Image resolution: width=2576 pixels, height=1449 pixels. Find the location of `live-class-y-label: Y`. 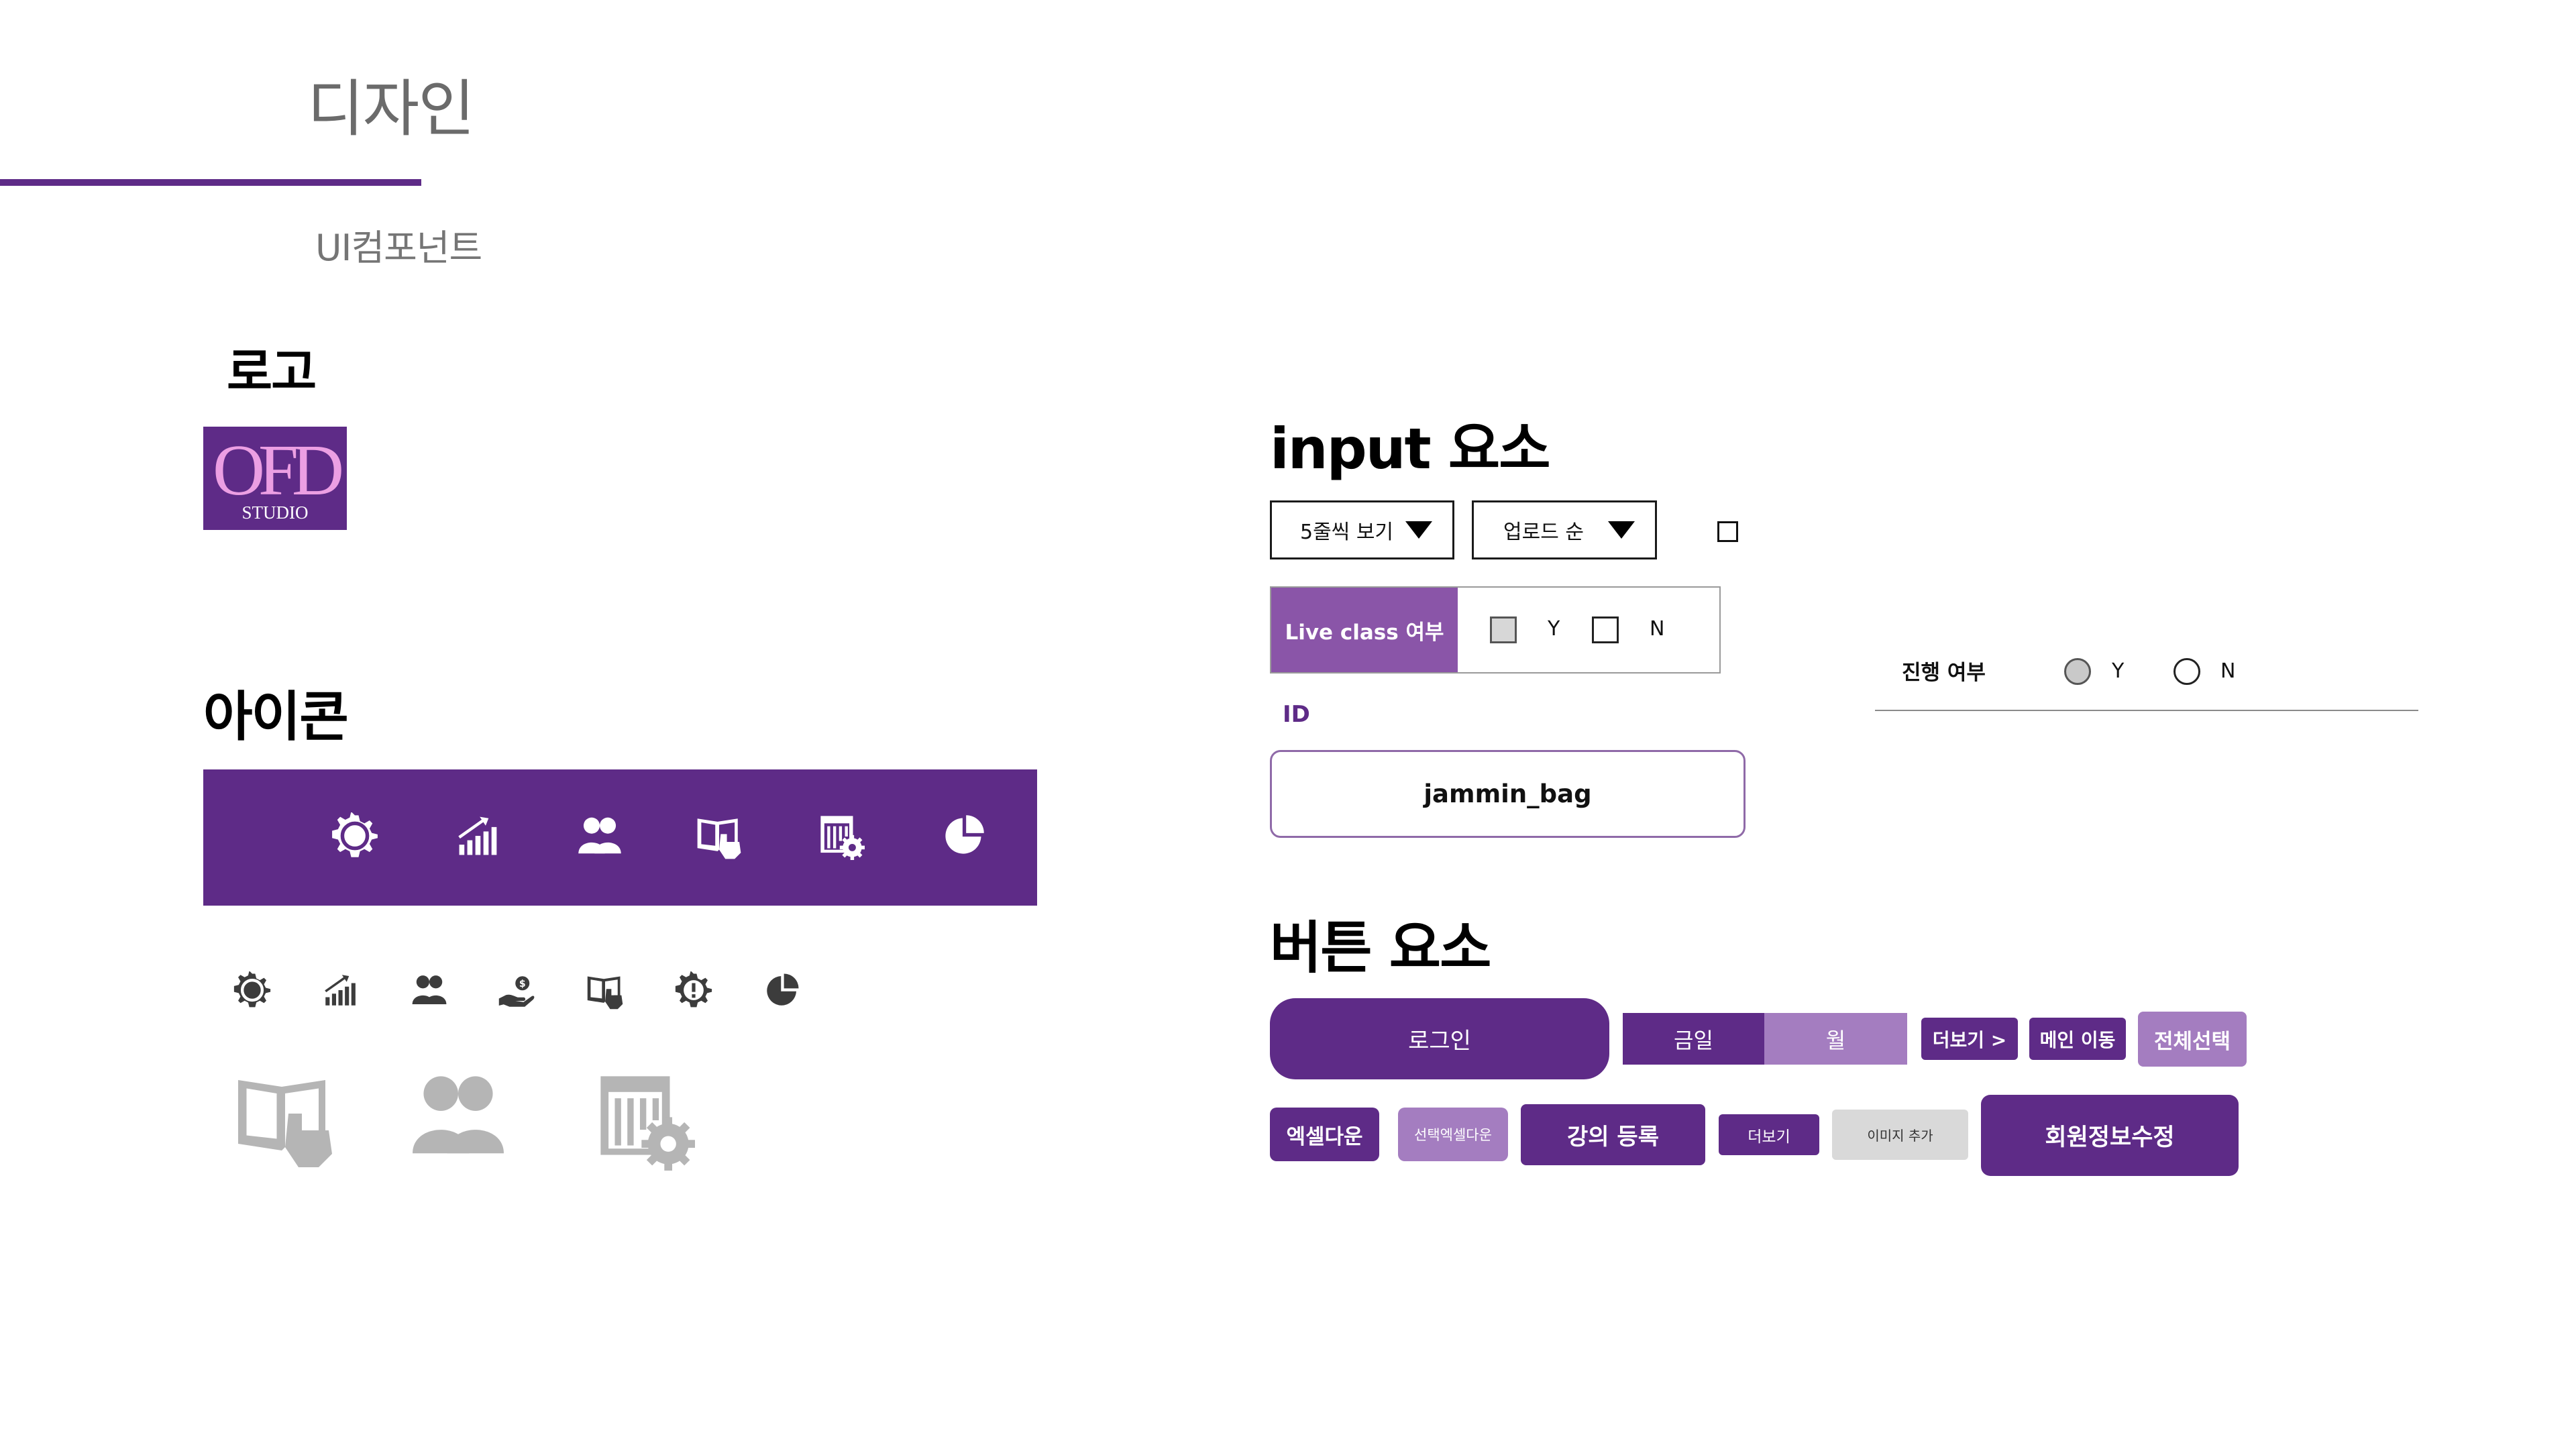

live-class-y-label: Y is located at coordinates (1554, 629).